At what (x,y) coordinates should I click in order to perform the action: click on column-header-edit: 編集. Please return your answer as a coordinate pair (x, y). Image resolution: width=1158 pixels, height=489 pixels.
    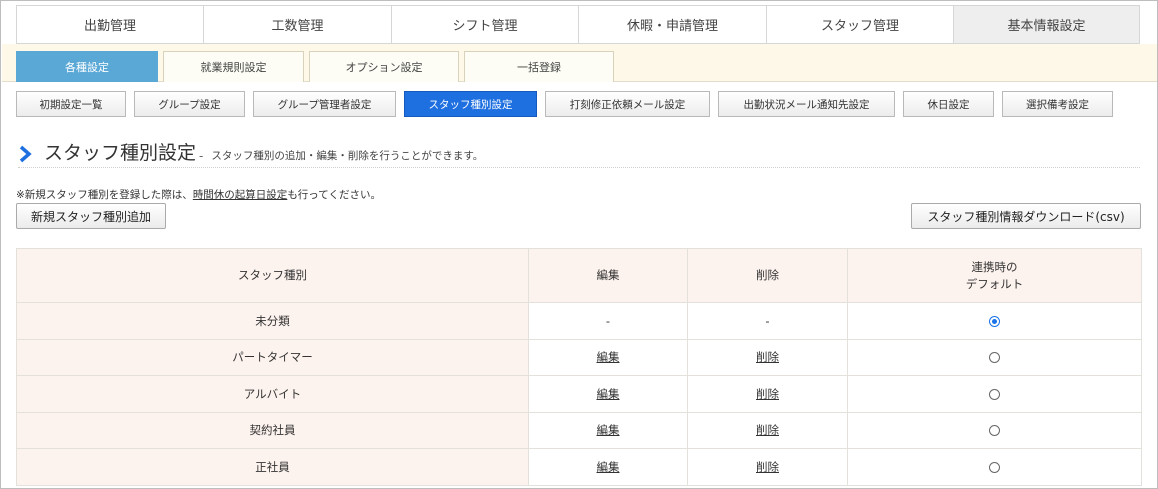
    Looking at the image, I should click on (608, 275).